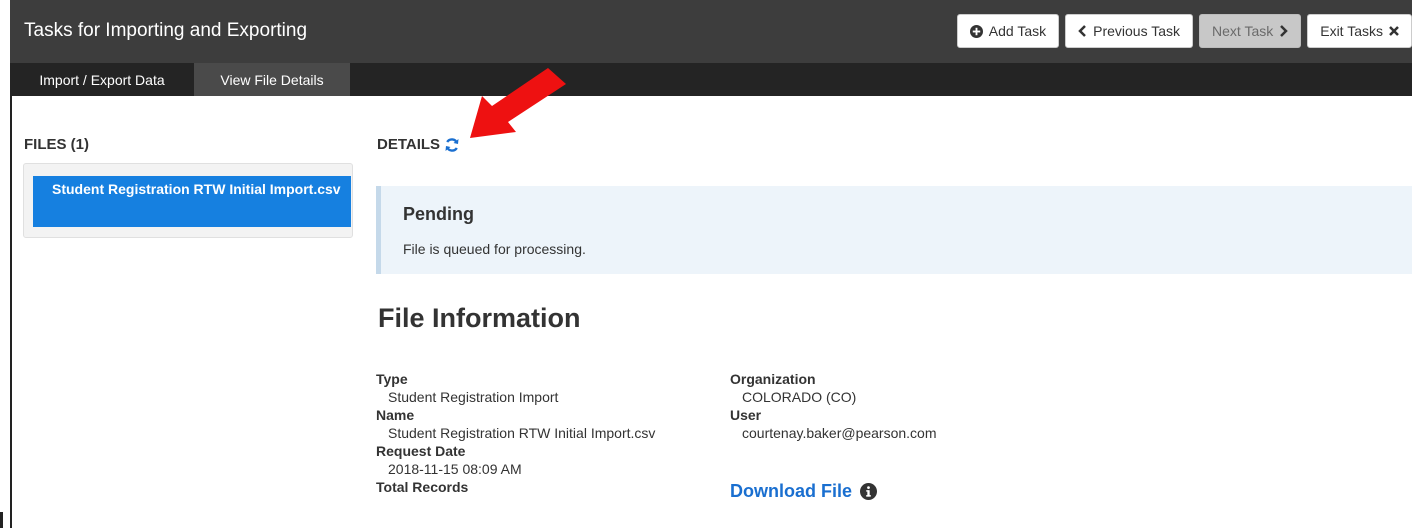 The width and height of the screenshot is (1412, 528). What do you see at coordinates (438, 214) in the screenshot?
I see `status-title: Pending` at bounding box center [438, 214].